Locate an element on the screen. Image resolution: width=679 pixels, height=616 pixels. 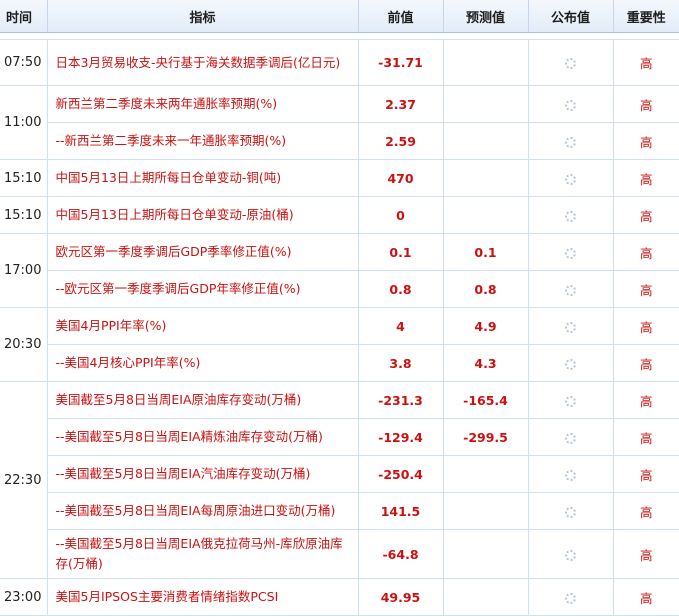
indicator-cell: --美国截至5月8日当周EIA每周原油进口变动(万桶) is located at coordinates (203, 511).